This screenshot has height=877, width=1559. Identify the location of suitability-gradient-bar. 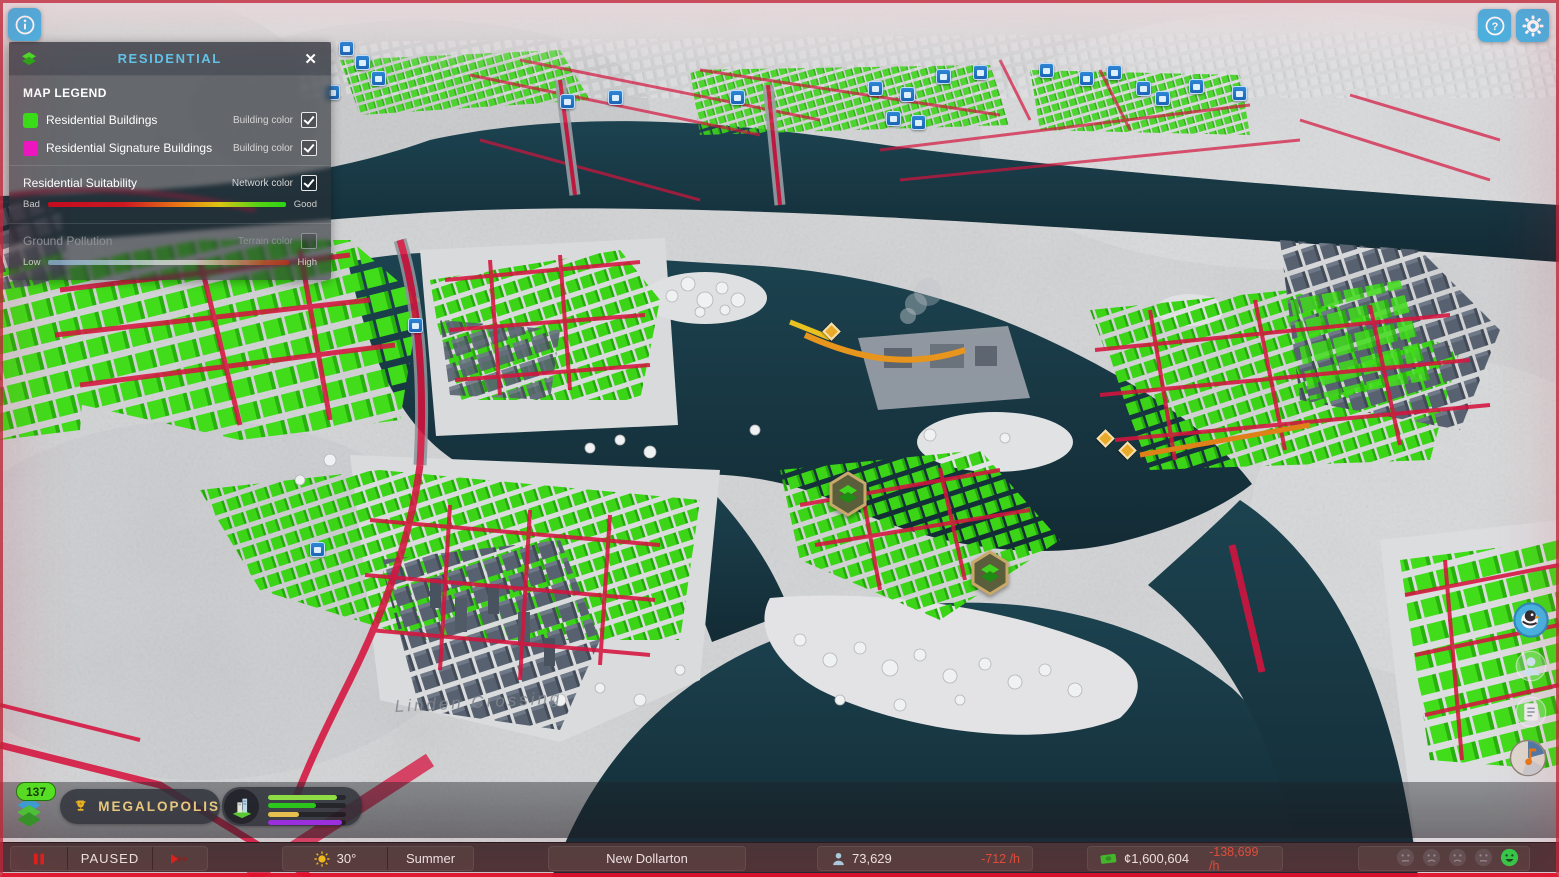
(166, 204).